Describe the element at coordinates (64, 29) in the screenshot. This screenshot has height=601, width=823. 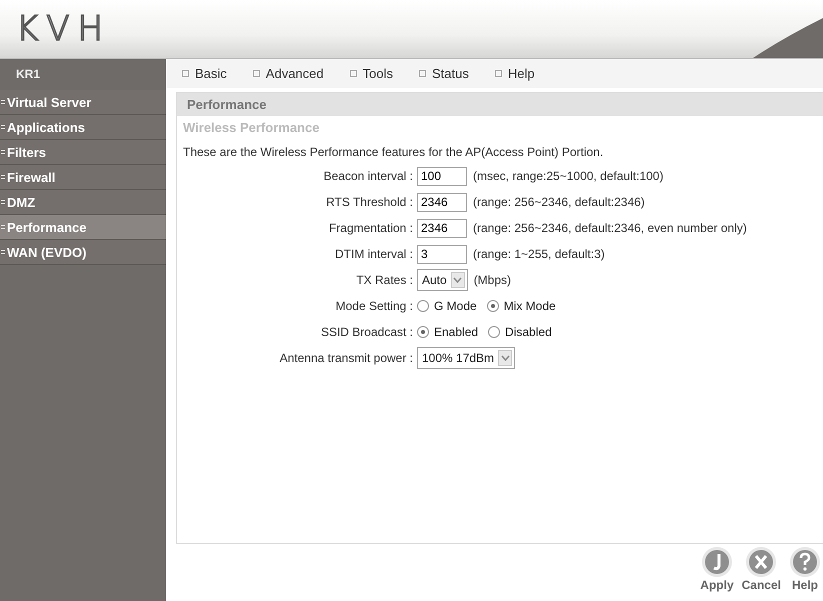
I see `logo: KVH` at that location.